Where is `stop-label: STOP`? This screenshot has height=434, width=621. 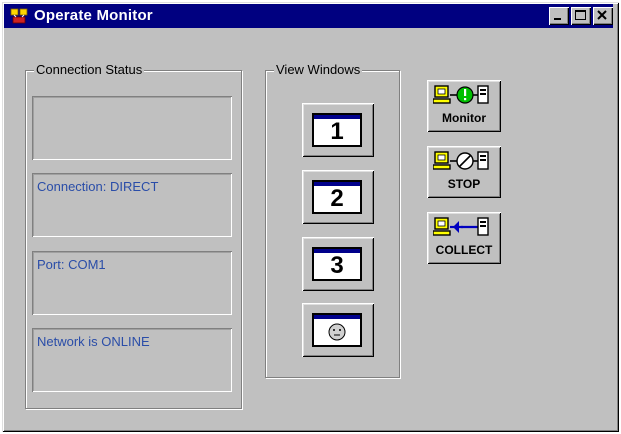 stop-label: STOP is located at coordinates (464, 184).